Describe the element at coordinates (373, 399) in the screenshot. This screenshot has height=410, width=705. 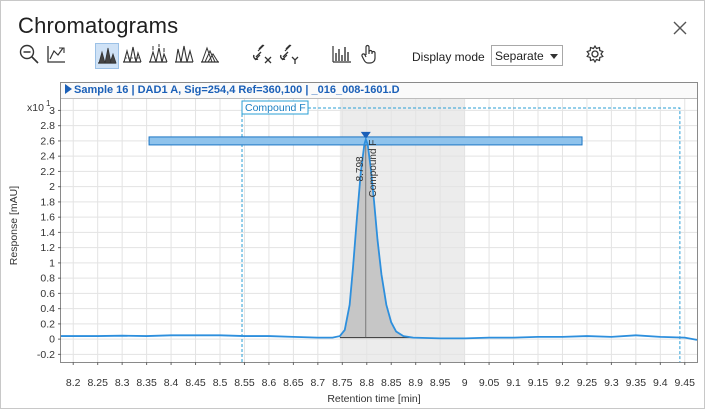
I see `x-axis-label: Retention time [min]` at that location.